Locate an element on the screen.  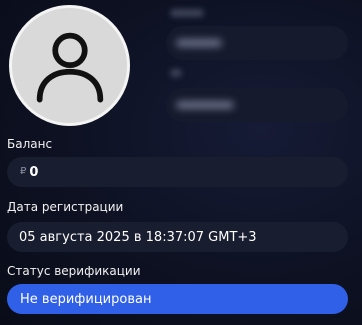
verification-status-label: Статус верификации is located at coordinates (74, 271).